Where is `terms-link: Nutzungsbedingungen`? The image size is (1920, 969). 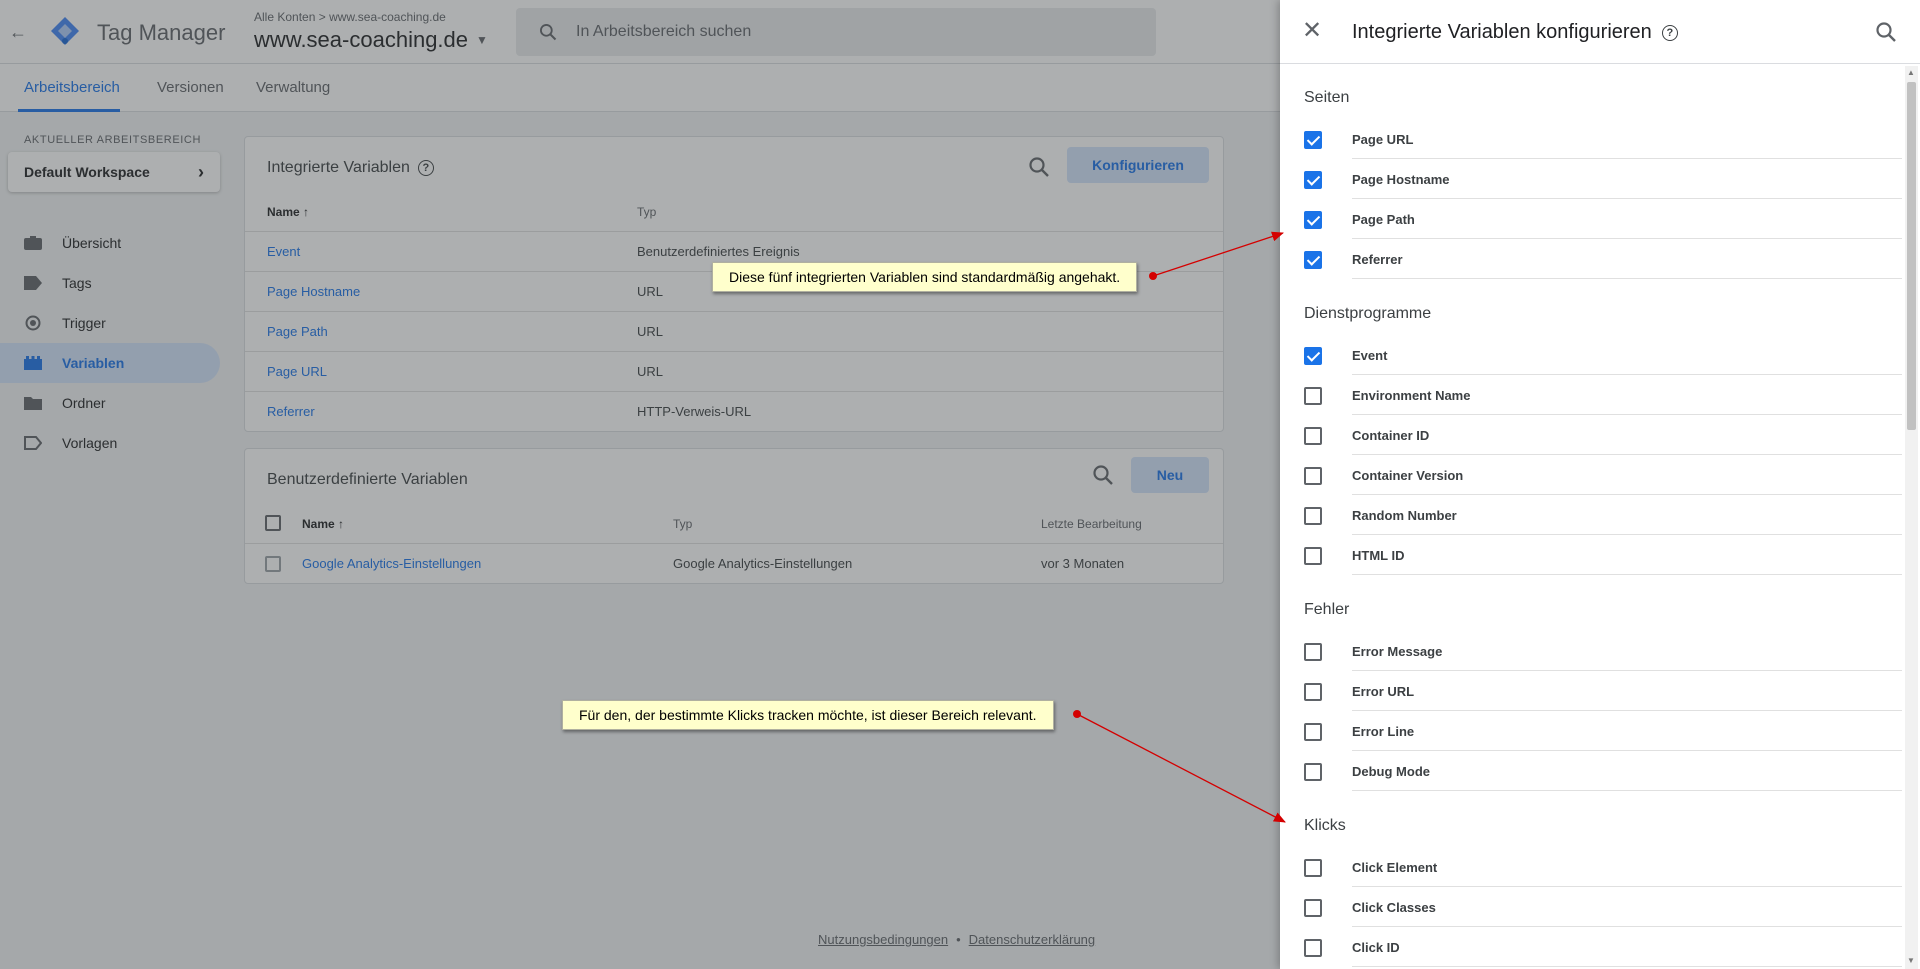 terms-link: Nutzungsbedingungen is located at coordinates (883, 939).